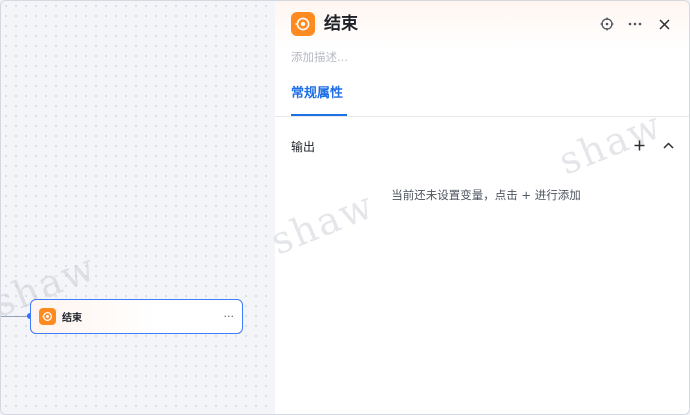 The width and height of the screenshot is (690, 415). I want to click on node-more-button: ···, so click(229, 316).